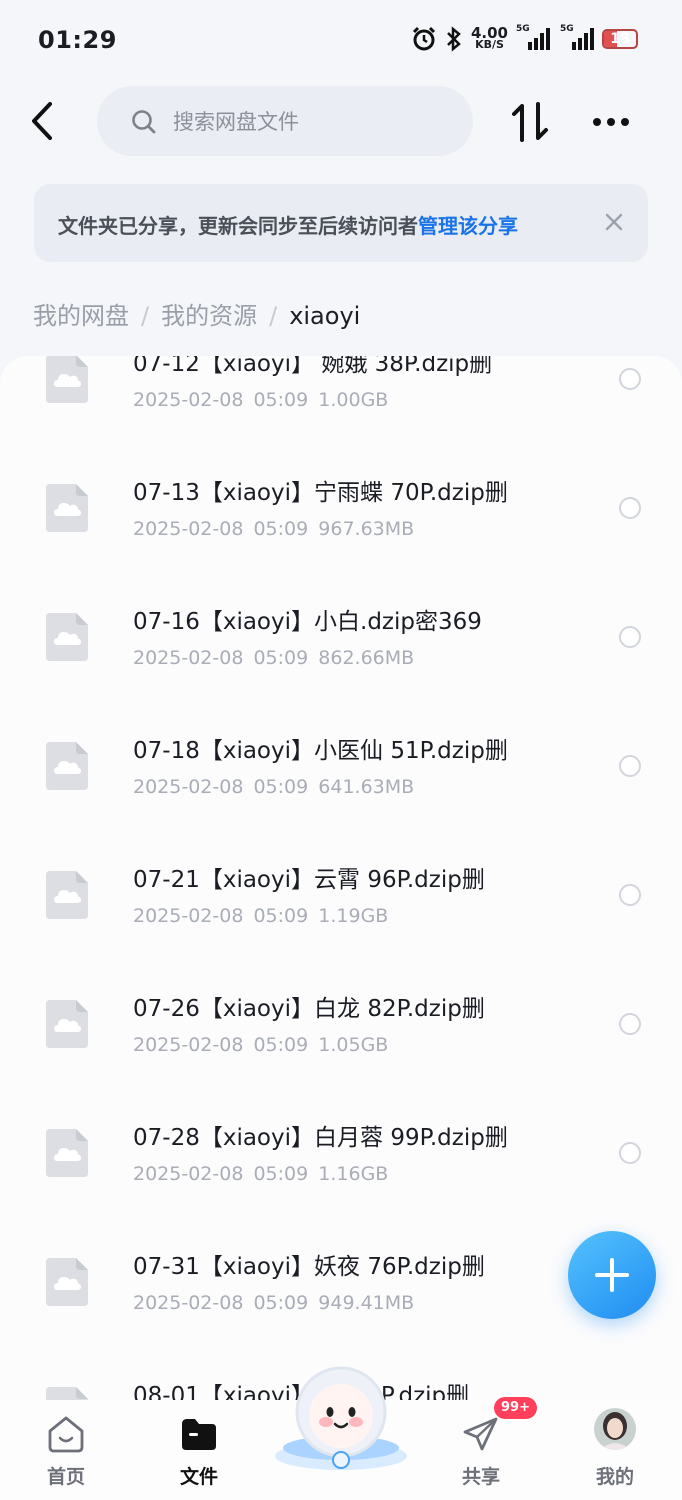 The width and height of the screenshot is (682, 1500). What do you see at coordinates (515, 1408) in the screenshot?
I see `notification-badge: 99+` at bounding box center [515, 1408].